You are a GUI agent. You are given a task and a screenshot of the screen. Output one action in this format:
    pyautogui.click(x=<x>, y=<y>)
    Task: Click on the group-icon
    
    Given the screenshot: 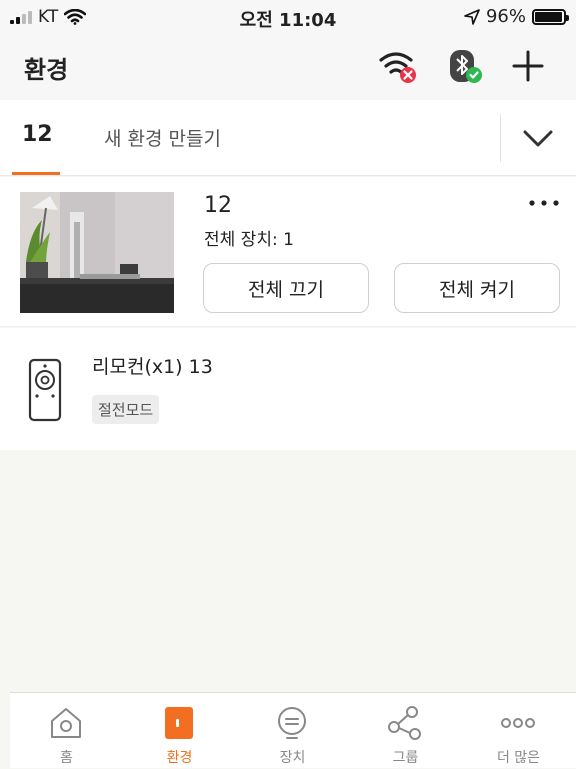 What is the action you would take?
    pyautogui.click(x=404, y=723)
    